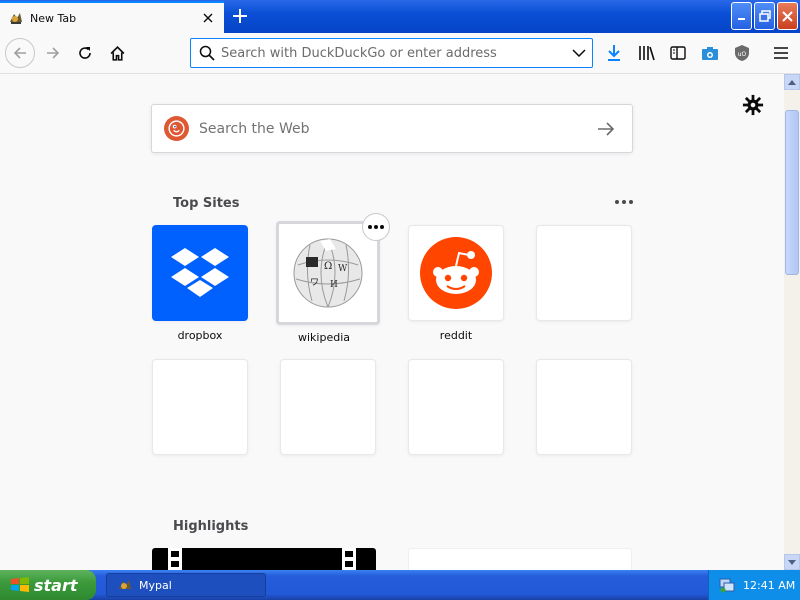 Image resolution: width=800 pixels, height=600 pixels. Describe the element at coordinates (176, 128) in the screenshot. I see `duckduckgo-icon` at that location.